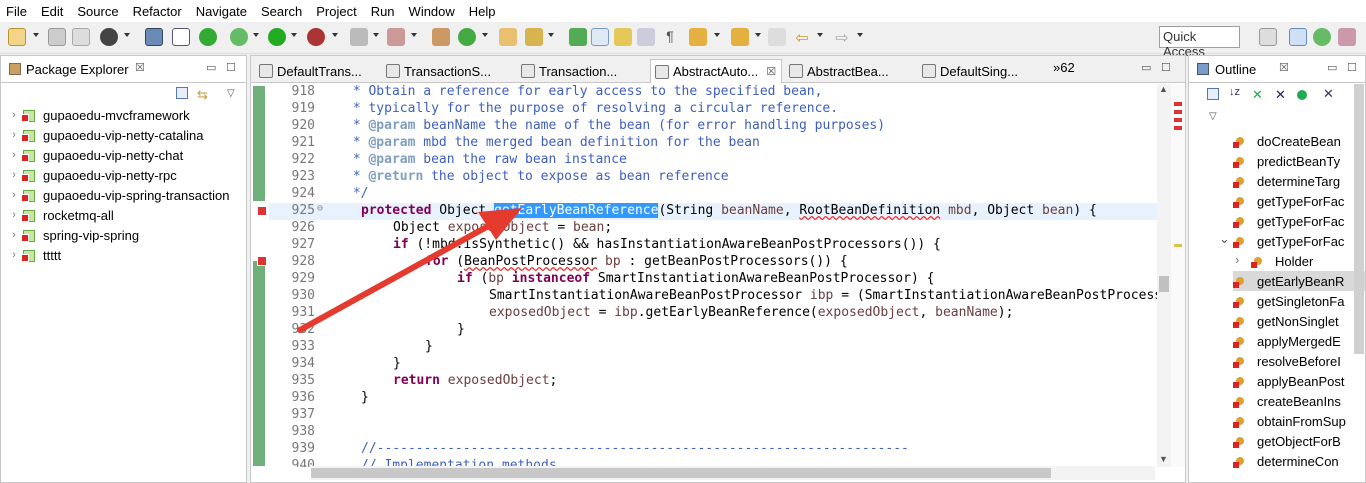 Image resolution: width=1366 pixels, height=483 pixels. I want to click on annotation-arrow-layer, so click(409, 270).